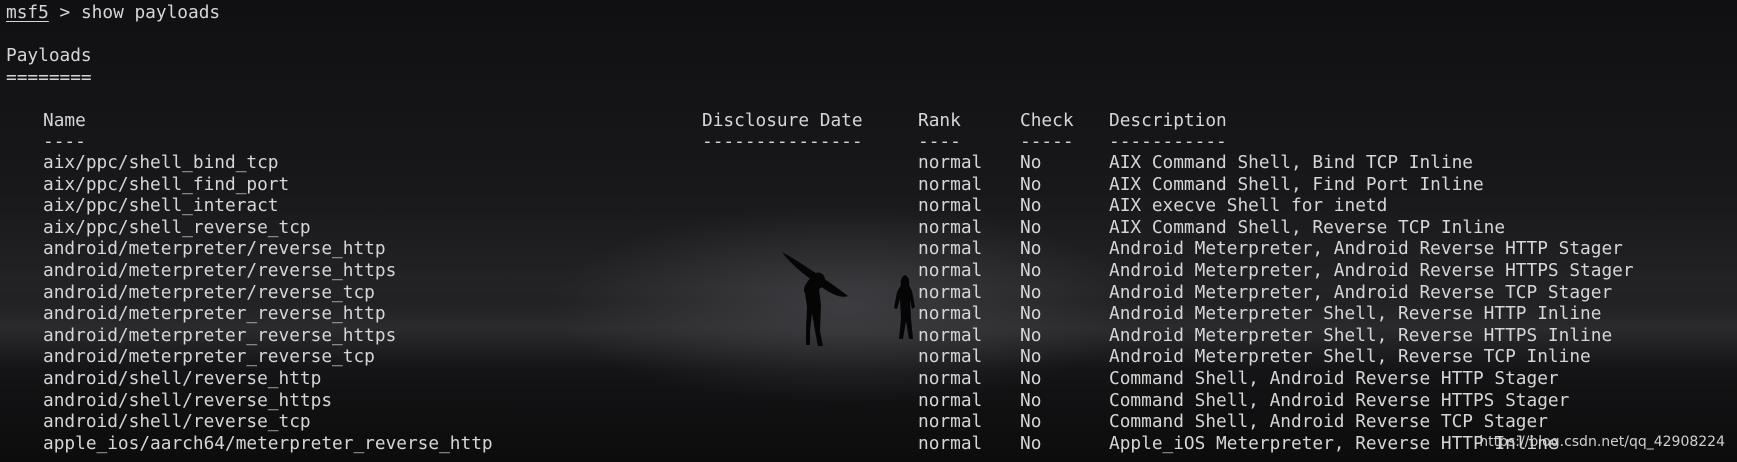 This screenshot has height=462, width=1737. Describe the element at coordinates (1248, 206) in the screenshot. I see `payload-description: AIX execve Shell for inetd` at that location.